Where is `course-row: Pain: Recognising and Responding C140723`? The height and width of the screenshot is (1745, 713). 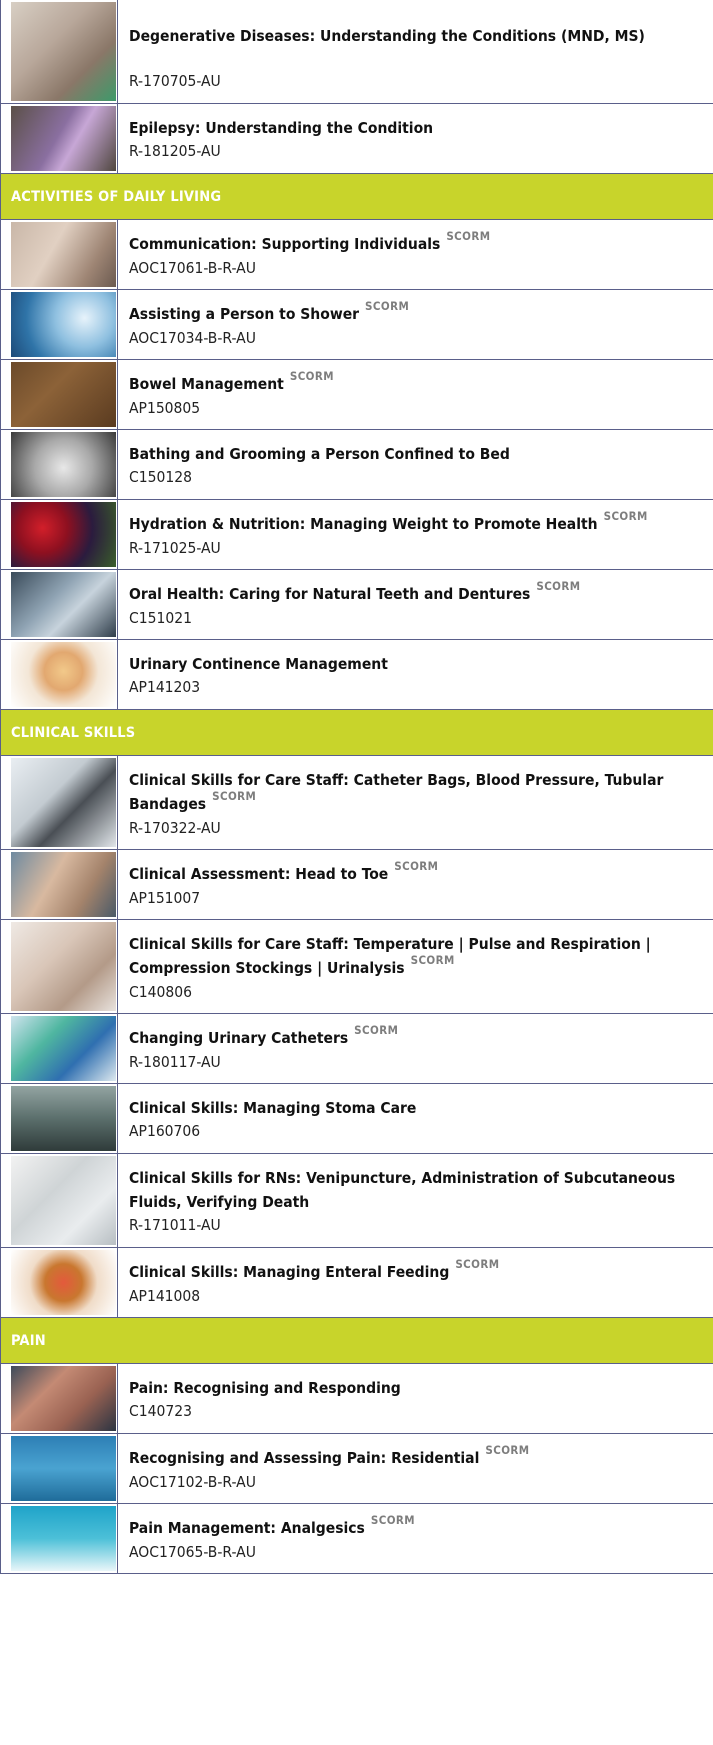 course-row: Pain: Recognising and Responding C140723 is located at coordinates (356, 1399).